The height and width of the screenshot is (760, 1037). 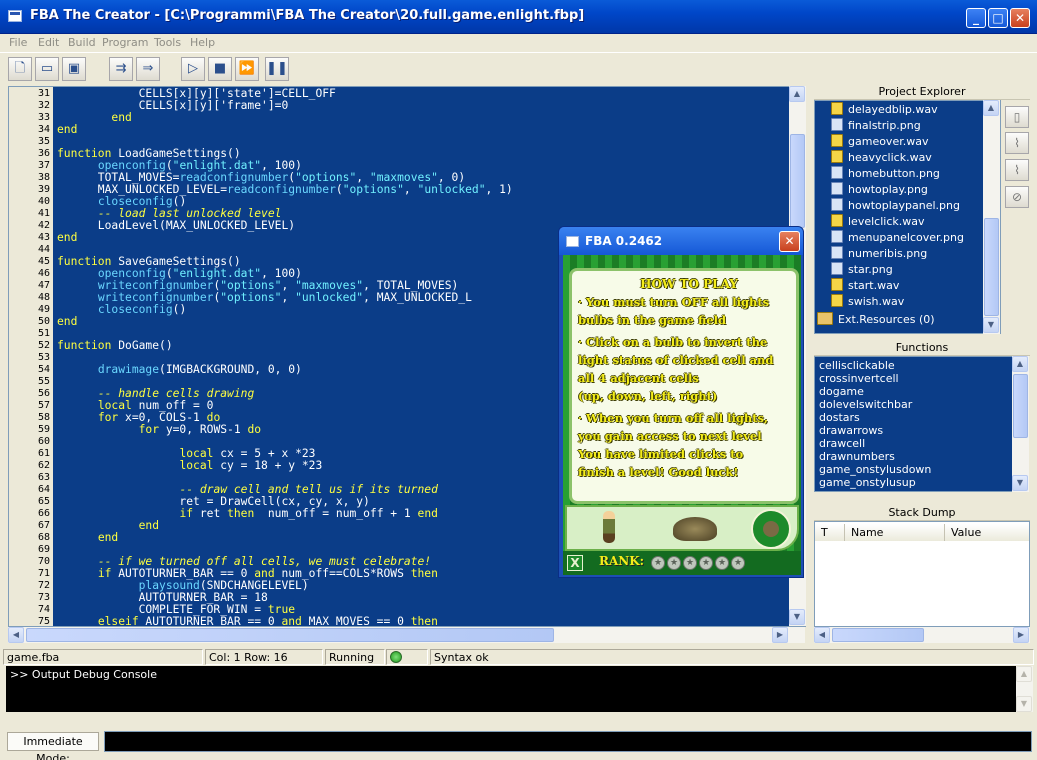 I want to click on editor-horizontal-scrollbar: ◀ ▶, so click(x=406, y=635).